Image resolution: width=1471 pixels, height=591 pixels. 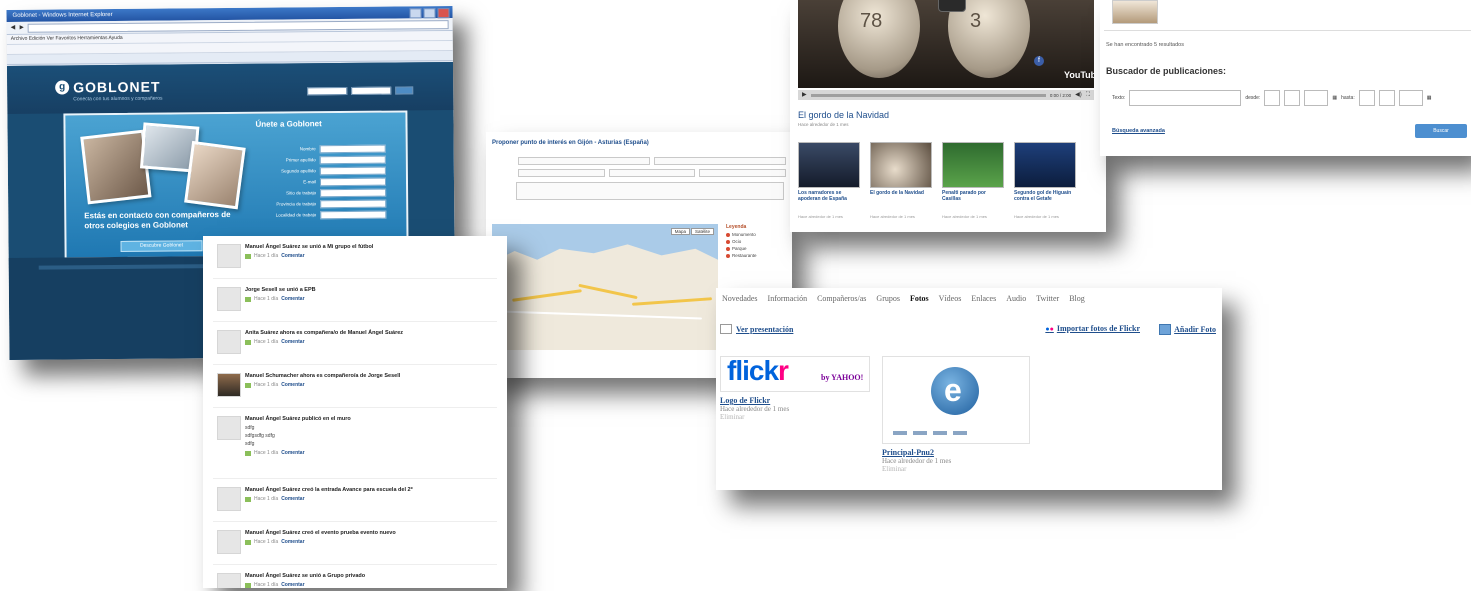 I want to click on photo-title: Logo de Flickr, so click(x=795, y=400).